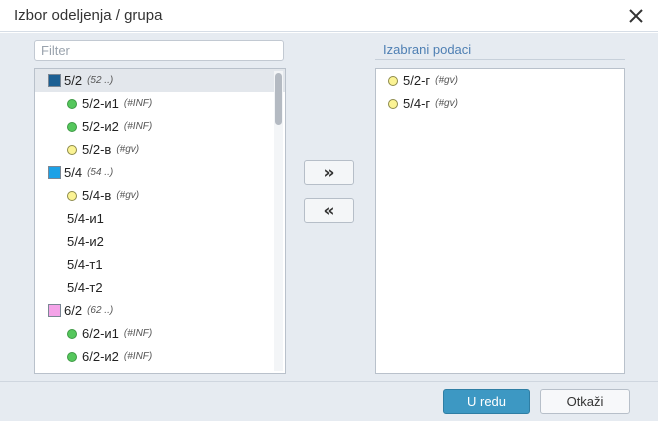  Describe the element at coordinates (160, 310) in the screenshot. I see `list-group-row: 6/2 (62 ..)` at that location.